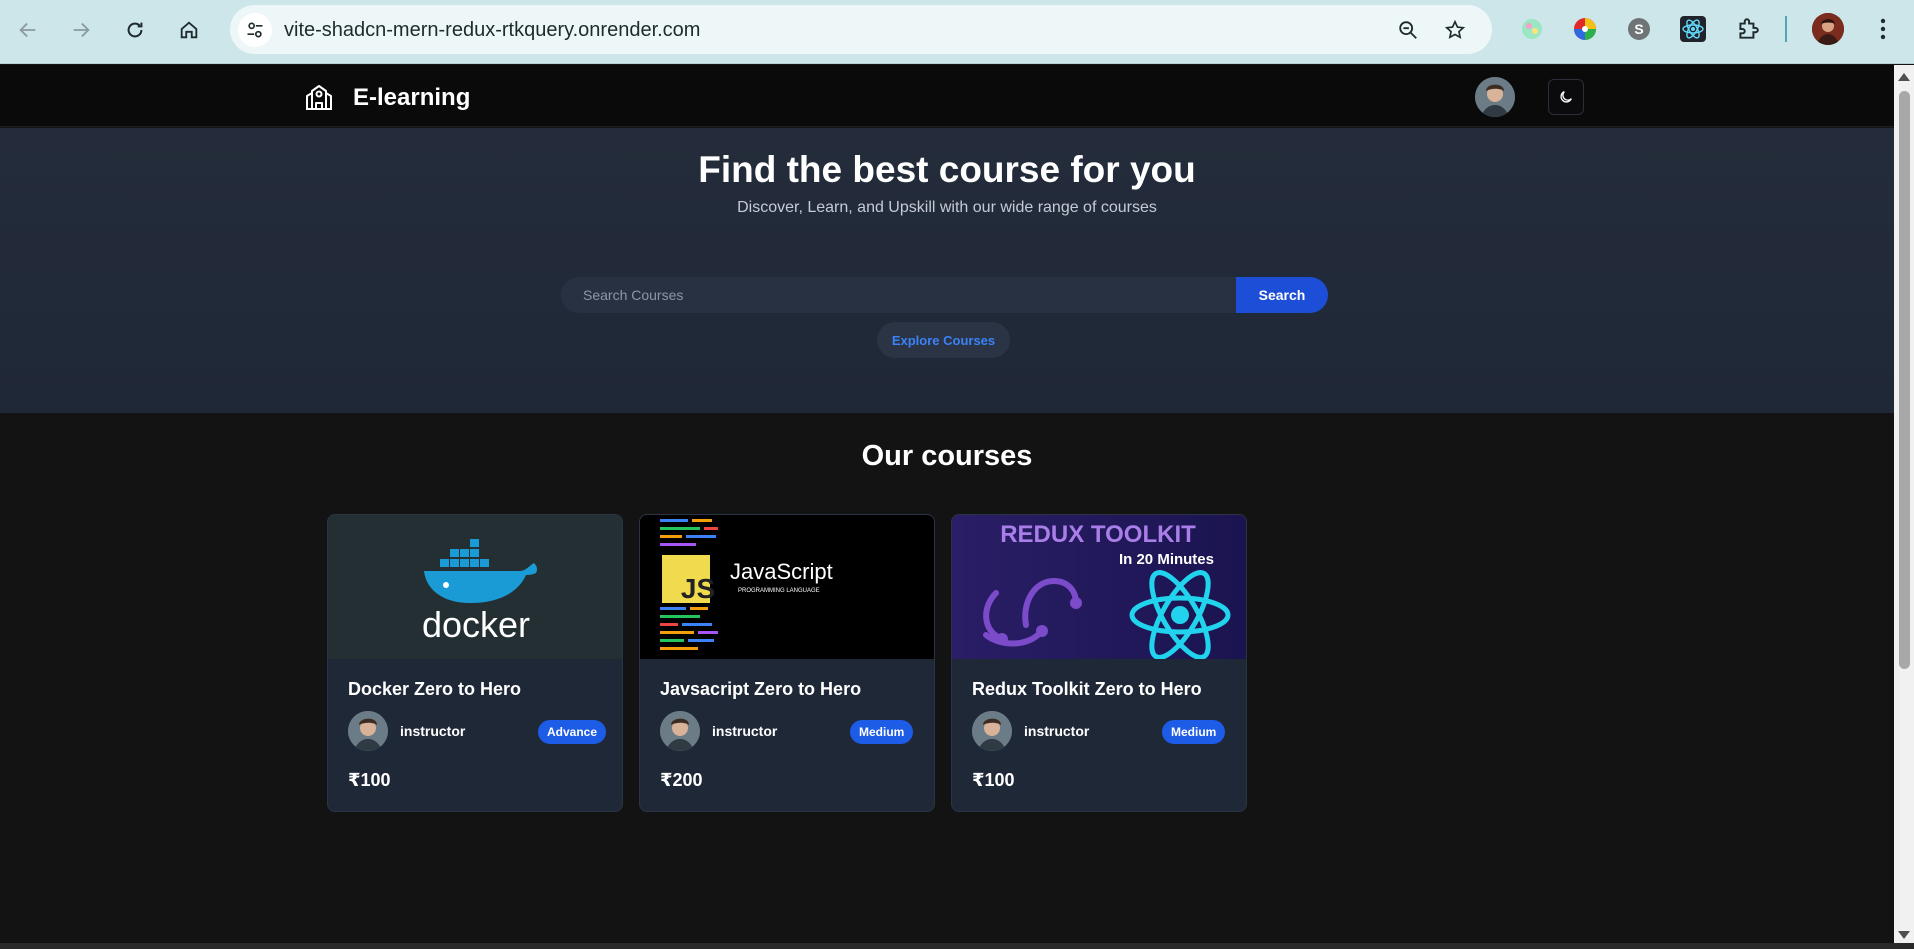 This screenshot has height=949, width=1914. What do you see at coordinates (480, 592) in the screenshot?
I see `docker-logo: docker` at bounding box center [480, 592].